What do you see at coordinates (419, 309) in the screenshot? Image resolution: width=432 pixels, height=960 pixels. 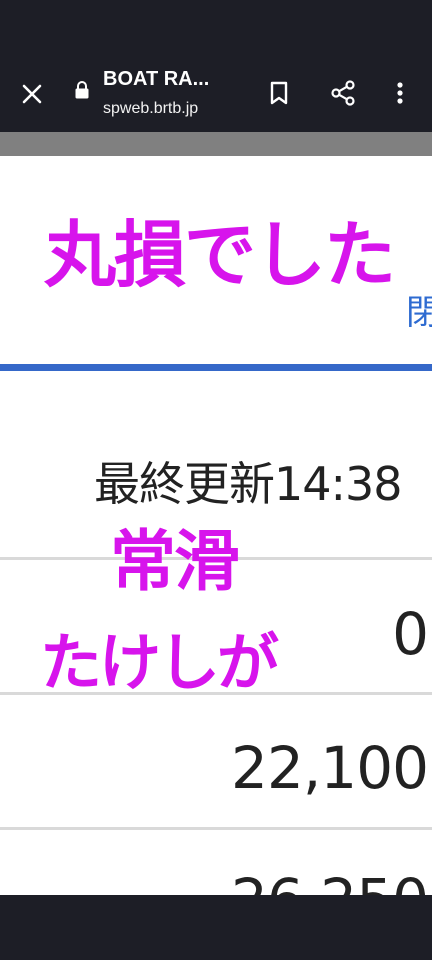 I see `close-link: 閉` at bounding box center [419, 309].